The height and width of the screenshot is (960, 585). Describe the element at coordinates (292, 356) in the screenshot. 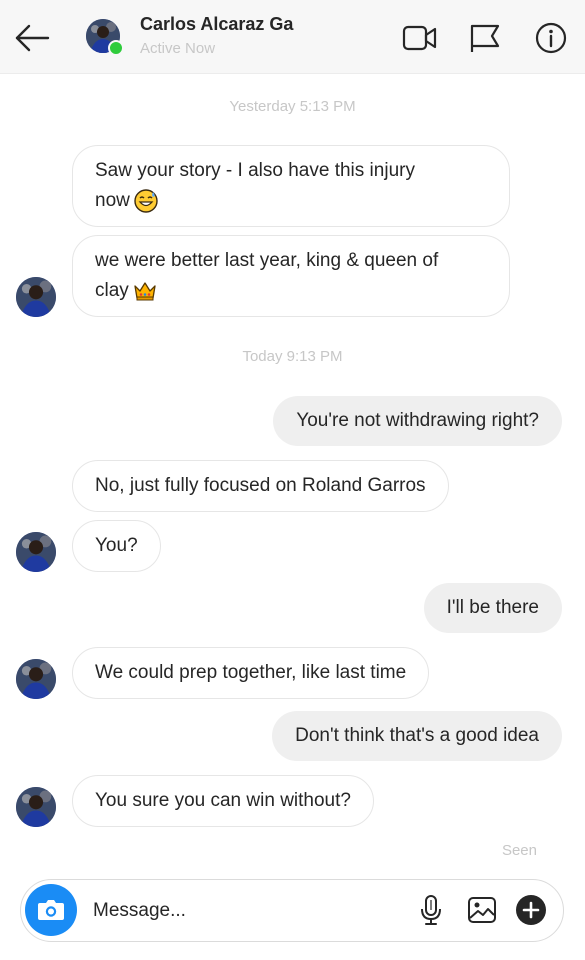

I see `timestamp: Today 9:13 PM` at that location.